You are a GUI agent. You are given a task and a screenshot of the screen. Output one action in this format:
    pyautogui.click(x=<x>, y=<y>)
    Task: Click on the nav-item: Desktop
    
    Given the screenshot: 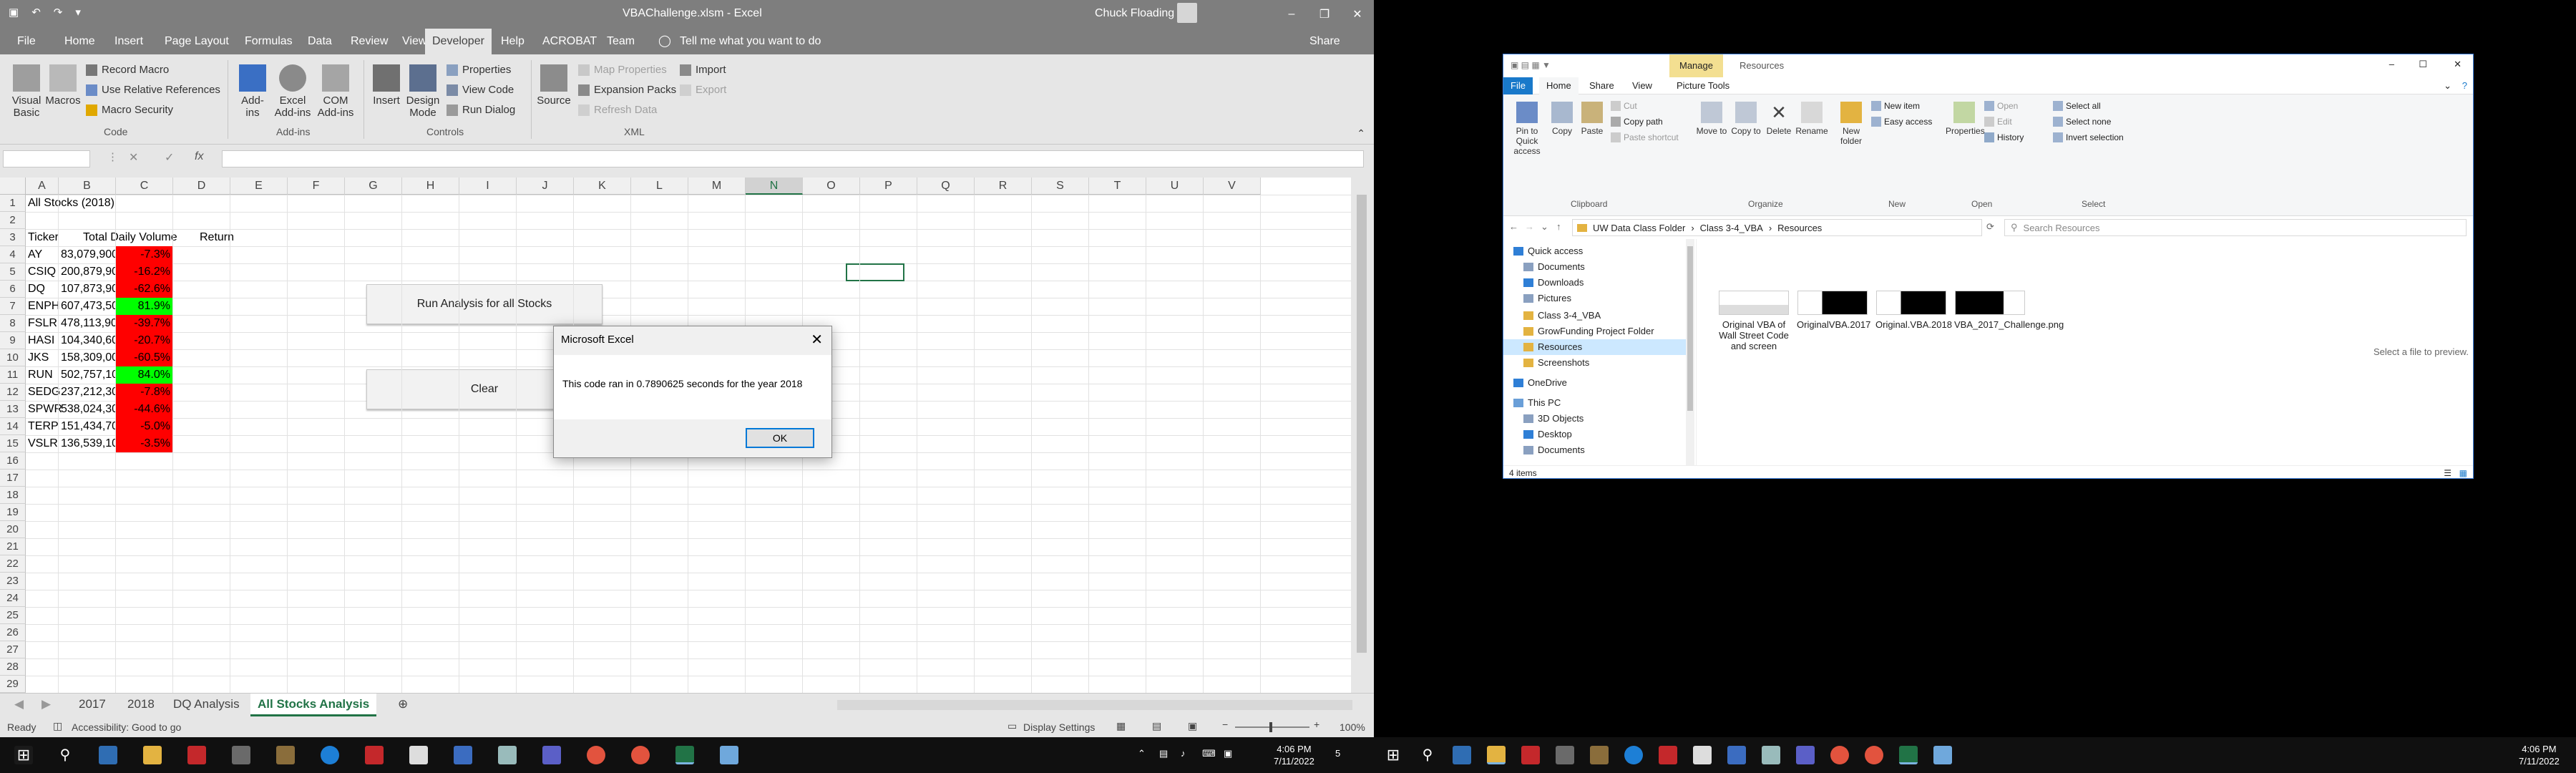 What is the action you would take?
    pyautogui.click(x=1594, y=434)
    